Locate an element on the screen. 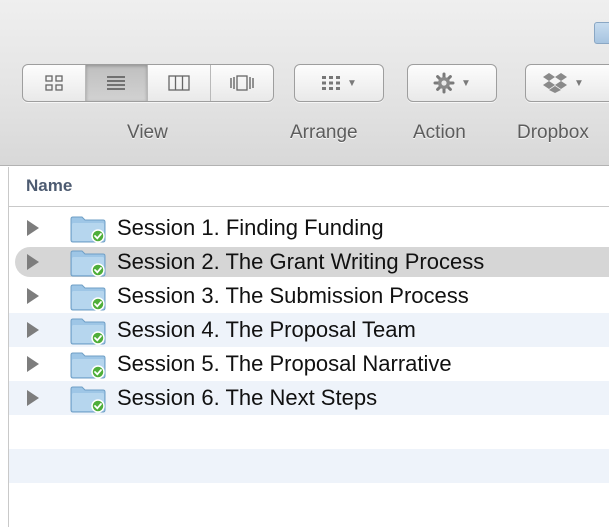 The height and width of the screenshot is (527, 609). list-item: Session 3. The Submission Process is located at coordinates (309, 296).